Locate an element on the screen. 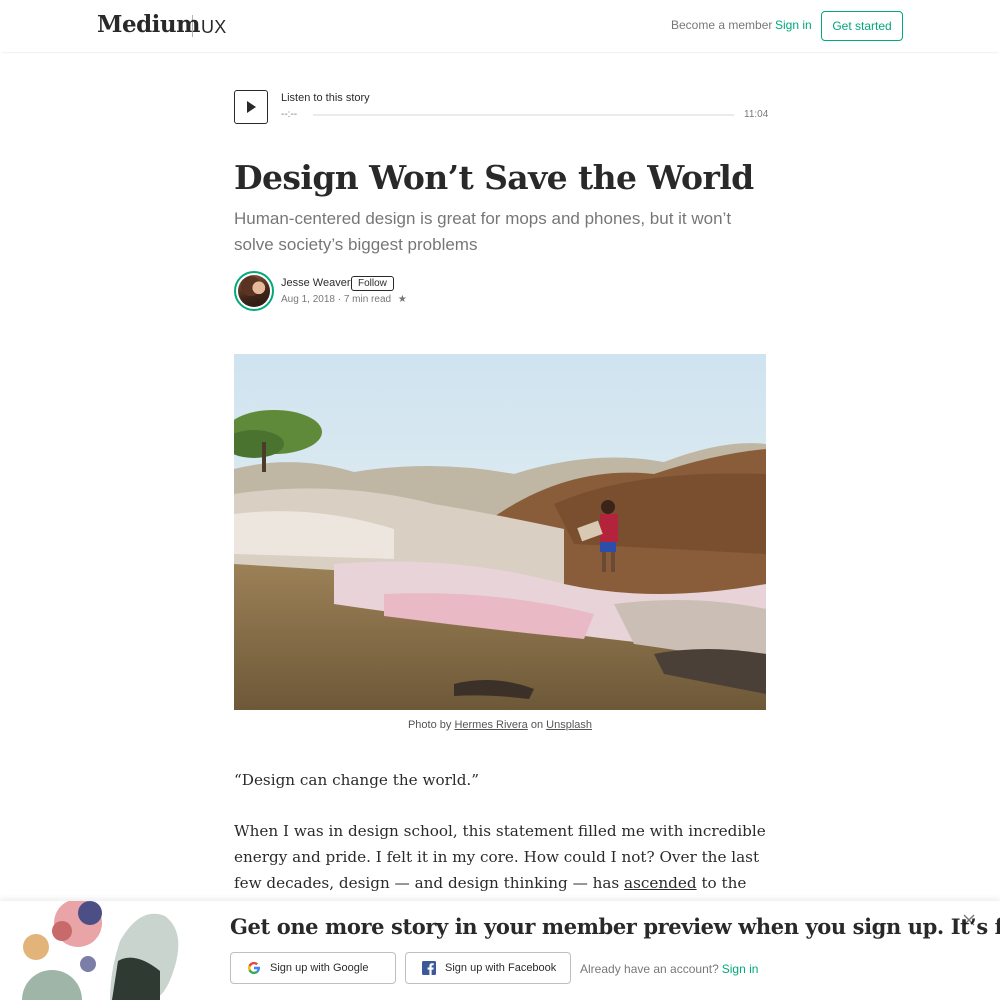 The image size is (1000, 1000). author-avatar is located at coordinates (254, 291).